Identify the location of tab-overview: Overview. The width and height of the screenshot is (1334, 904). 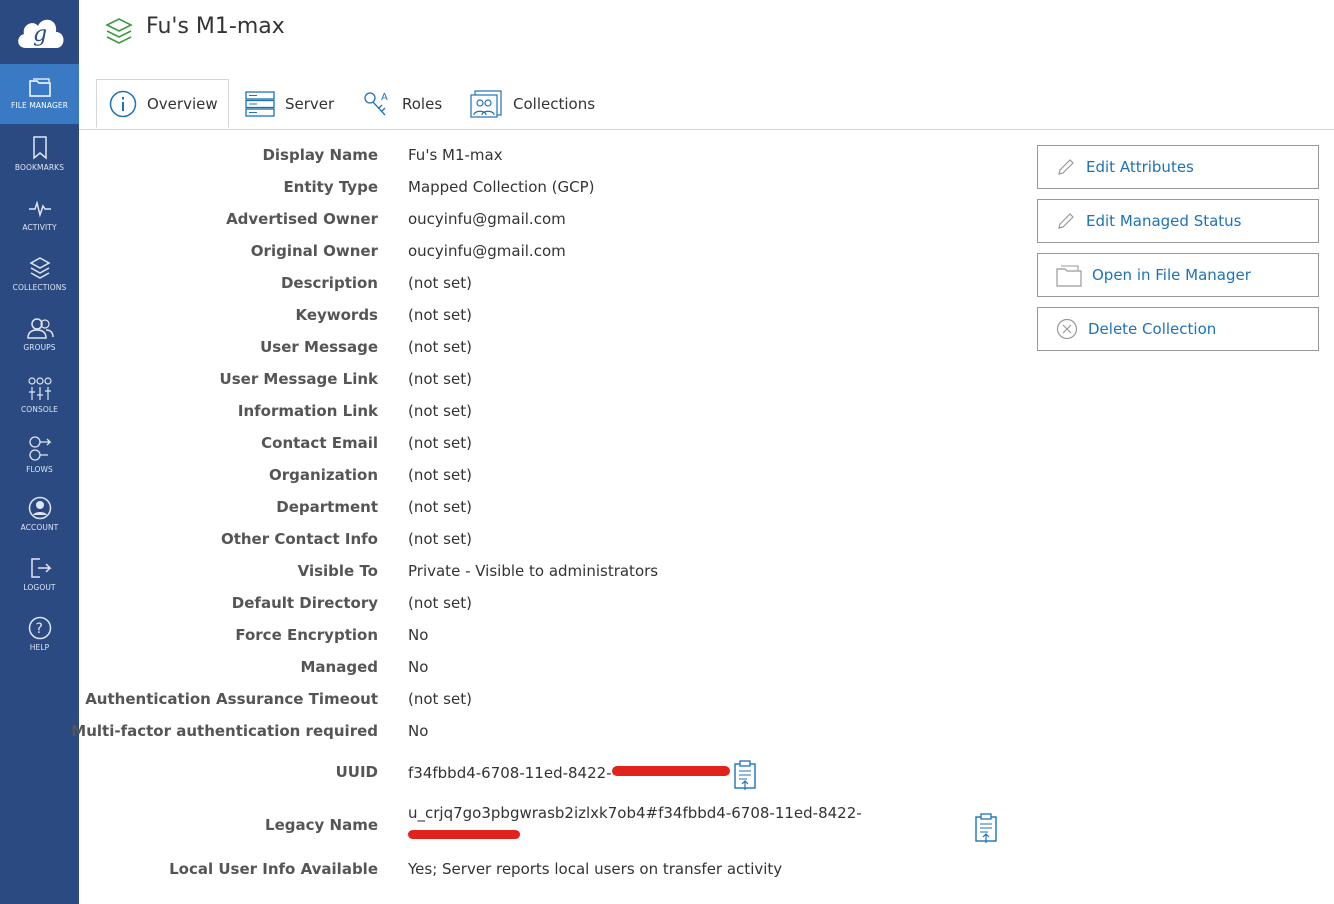
(162, 103).